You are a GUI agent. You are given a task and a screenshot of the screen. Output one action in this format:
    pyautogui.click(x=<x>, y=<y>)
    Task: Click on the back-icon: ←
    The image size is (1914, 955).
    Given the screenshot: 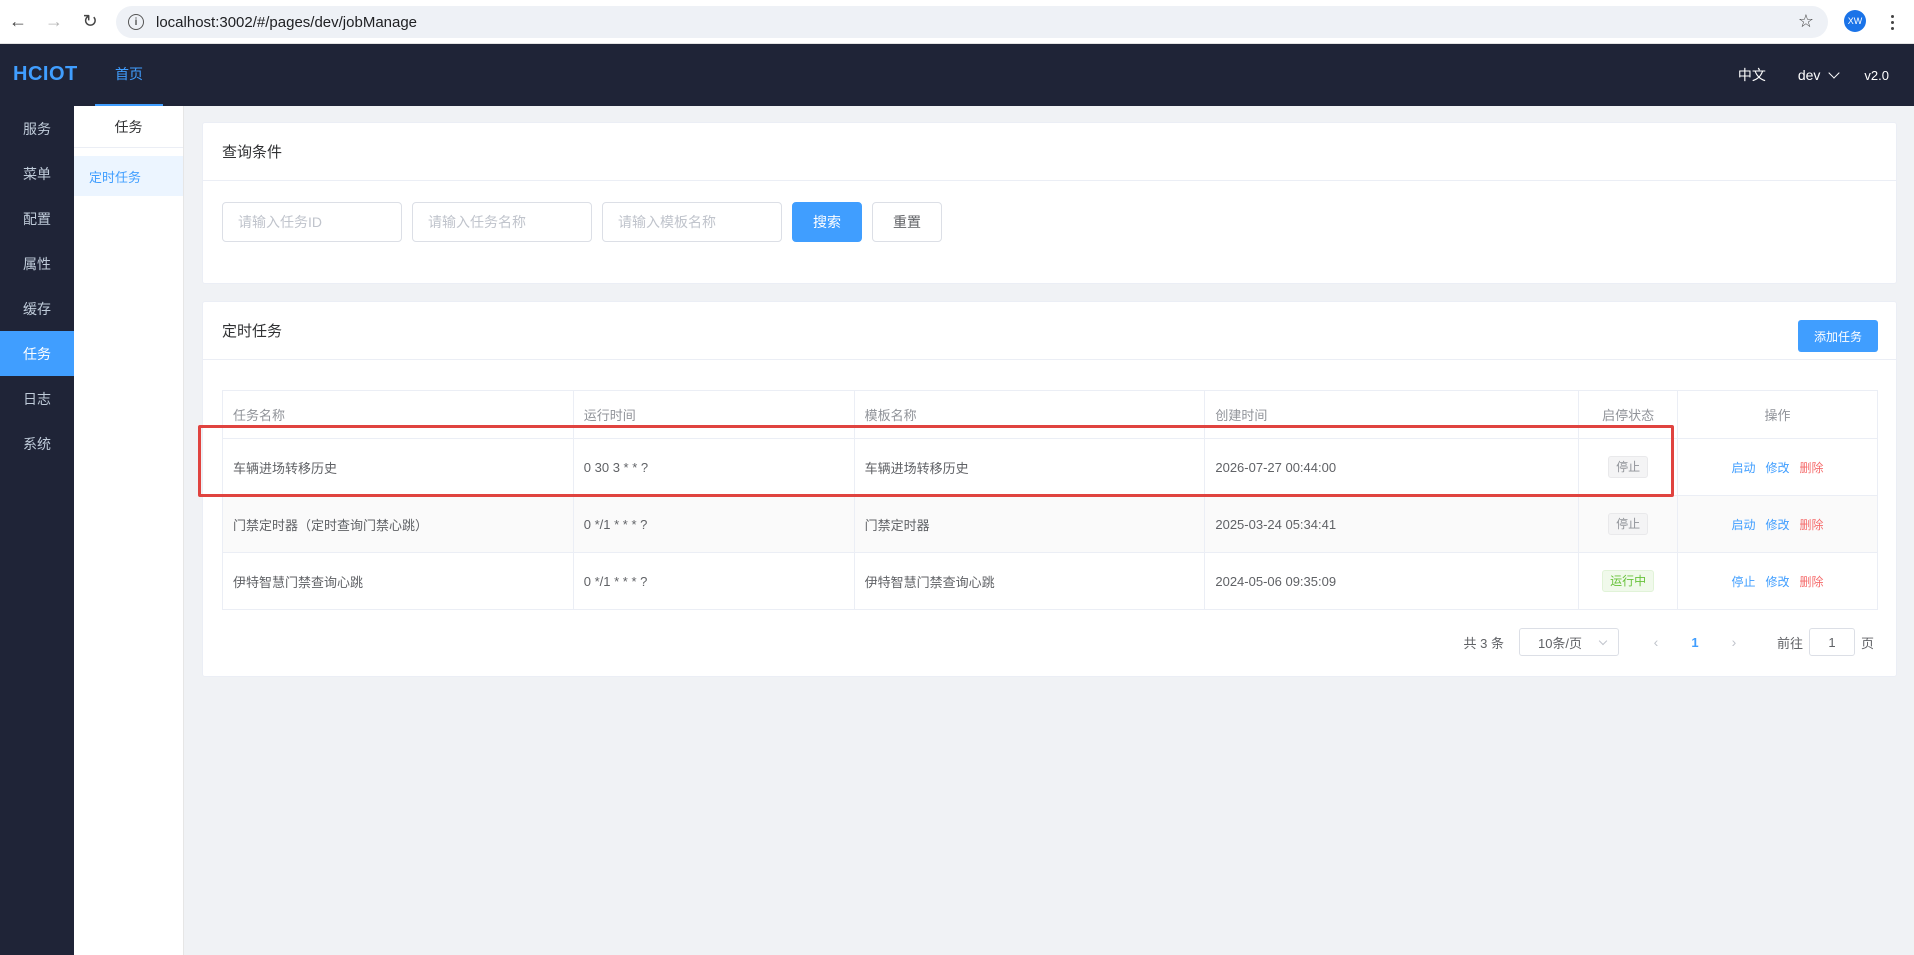 What is the action you would take?
    pyautogui.click(x=18, y=22)
    